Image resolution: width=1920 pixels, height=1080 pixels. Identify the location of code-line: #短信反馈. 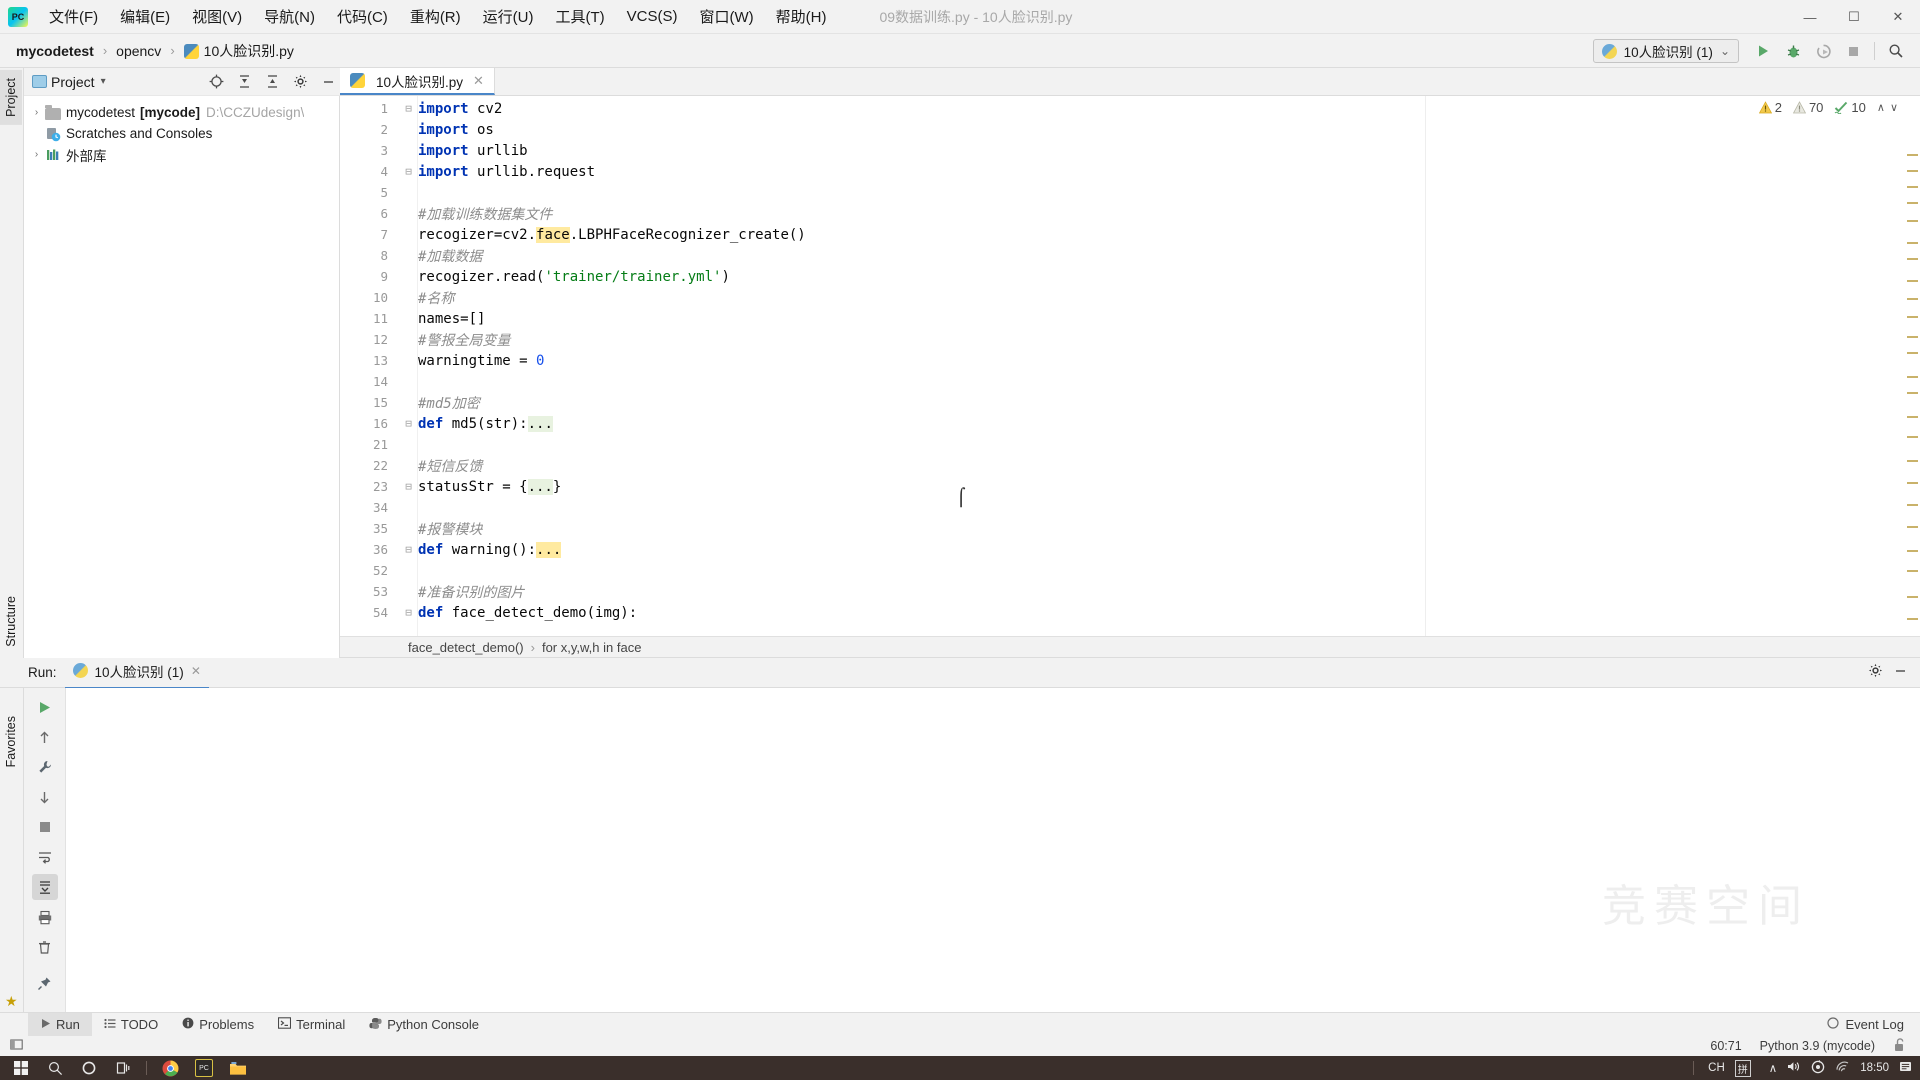
(1169, 465).